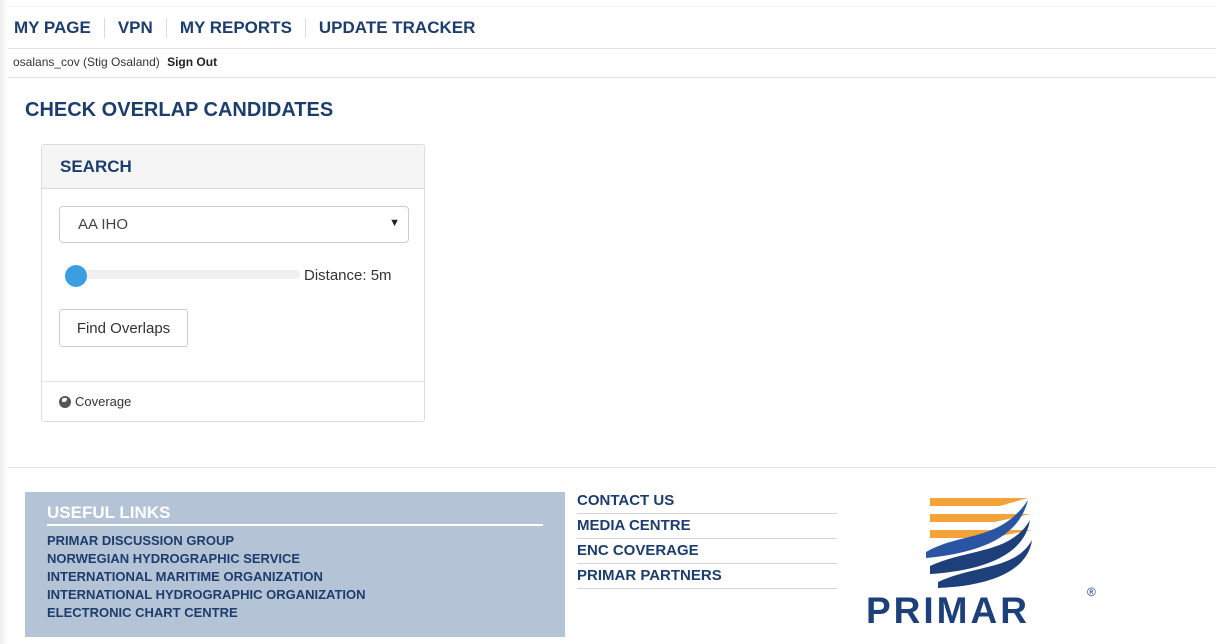  I want to click on link-primar-partners: PRIMAR PARTNERS, so click(707, 577).